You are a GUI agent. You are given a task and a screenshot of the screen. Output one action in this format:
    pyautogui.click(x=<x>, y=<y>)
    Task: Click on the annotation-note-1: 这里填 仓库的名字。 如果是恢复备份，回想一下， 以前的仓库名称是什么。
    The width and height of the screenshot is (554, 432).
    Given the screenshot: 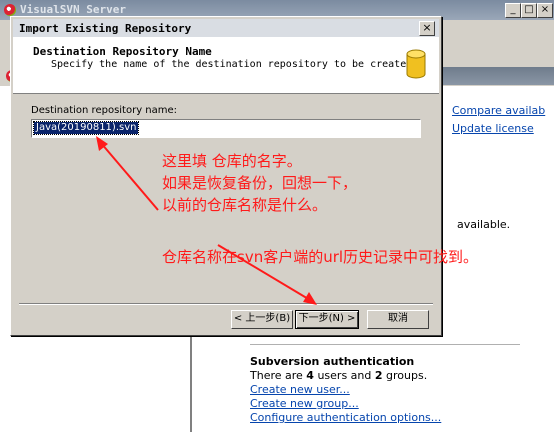 What is the action you would take?
    pyautogui.click(x=260, y=183)
    